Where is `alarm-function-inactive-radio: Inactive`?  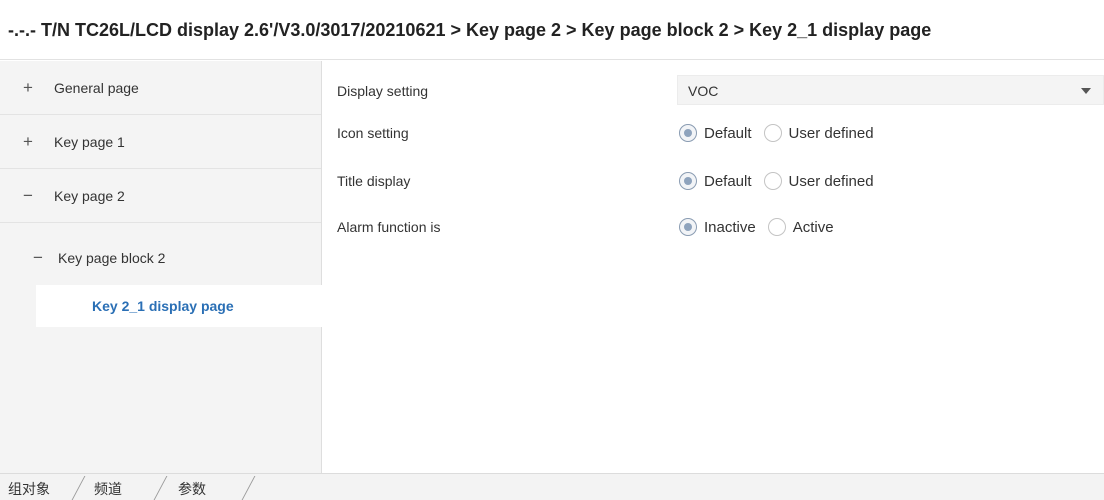
alarm-function-inactive-radio: Inactive is located at coordinates (717, 227).